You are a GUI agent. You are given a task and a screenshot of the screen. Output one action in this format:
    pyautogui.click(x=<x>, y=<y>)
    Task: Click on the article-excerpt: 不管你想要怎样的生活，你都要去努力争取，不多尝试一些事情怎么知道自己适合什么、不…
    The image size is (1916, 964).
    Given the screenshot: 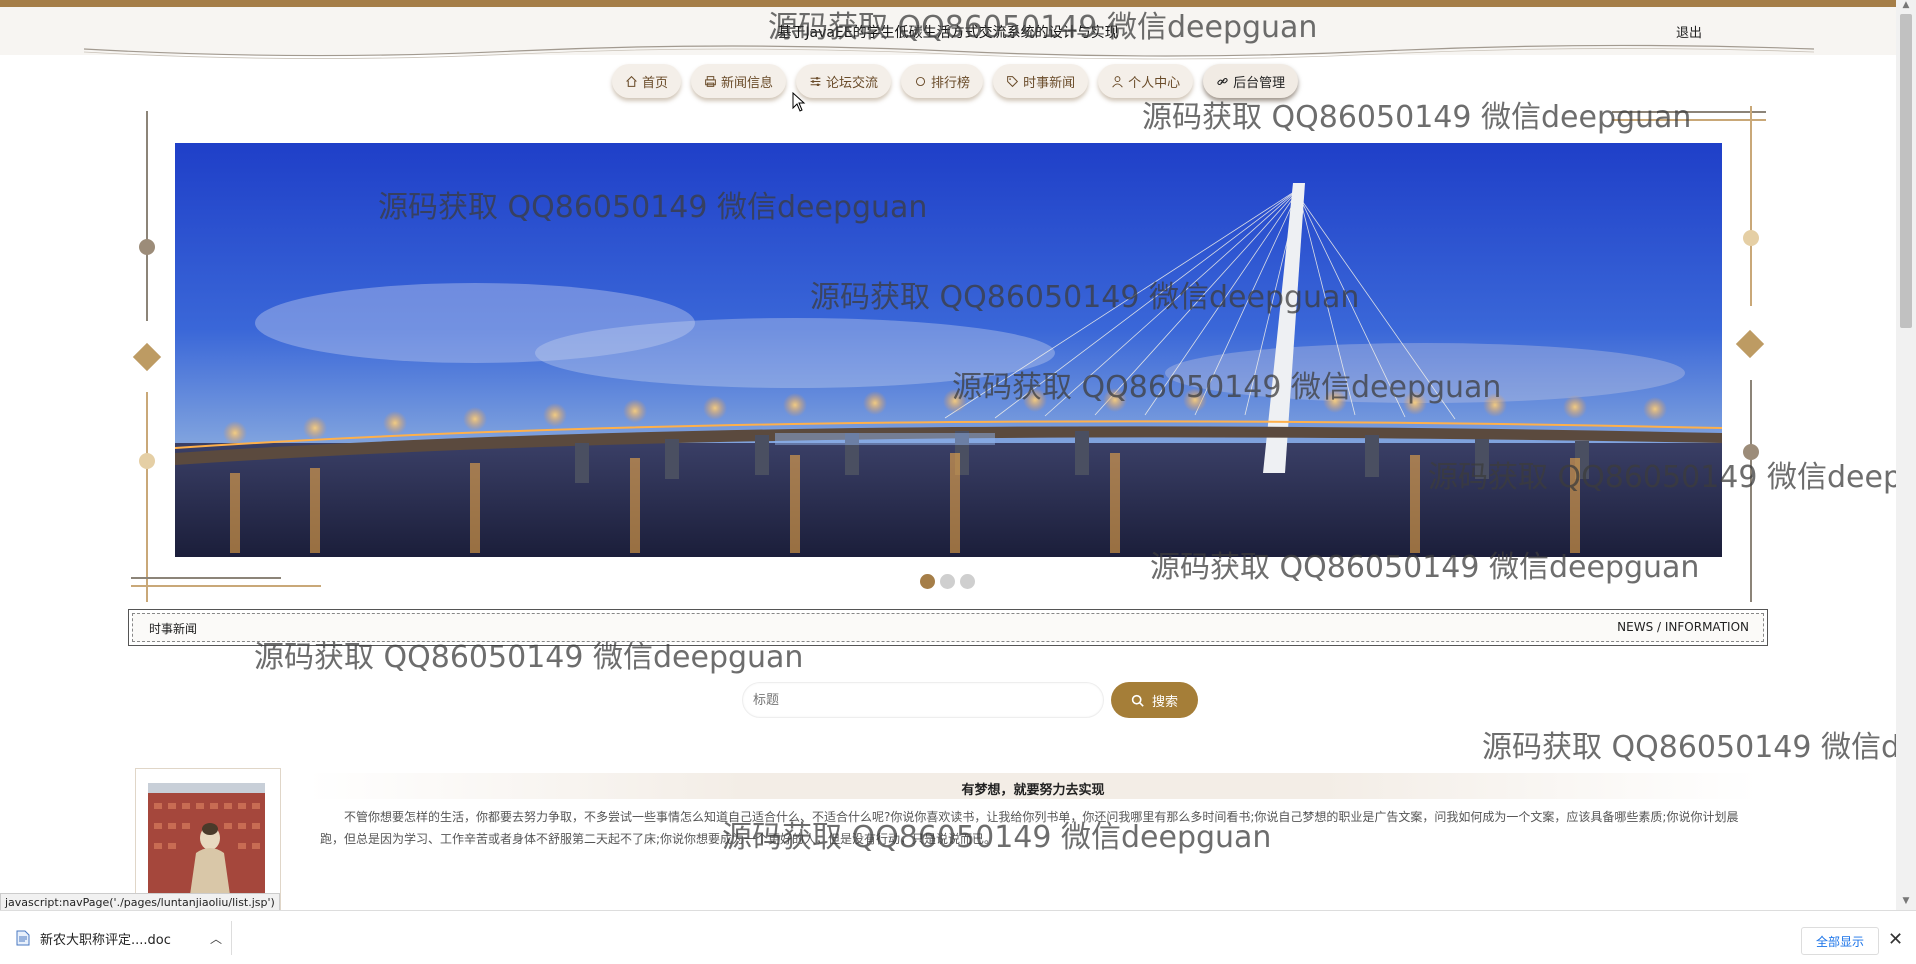 What is the action you would take?
    pyautogui.click(x=1029, y=828)
    